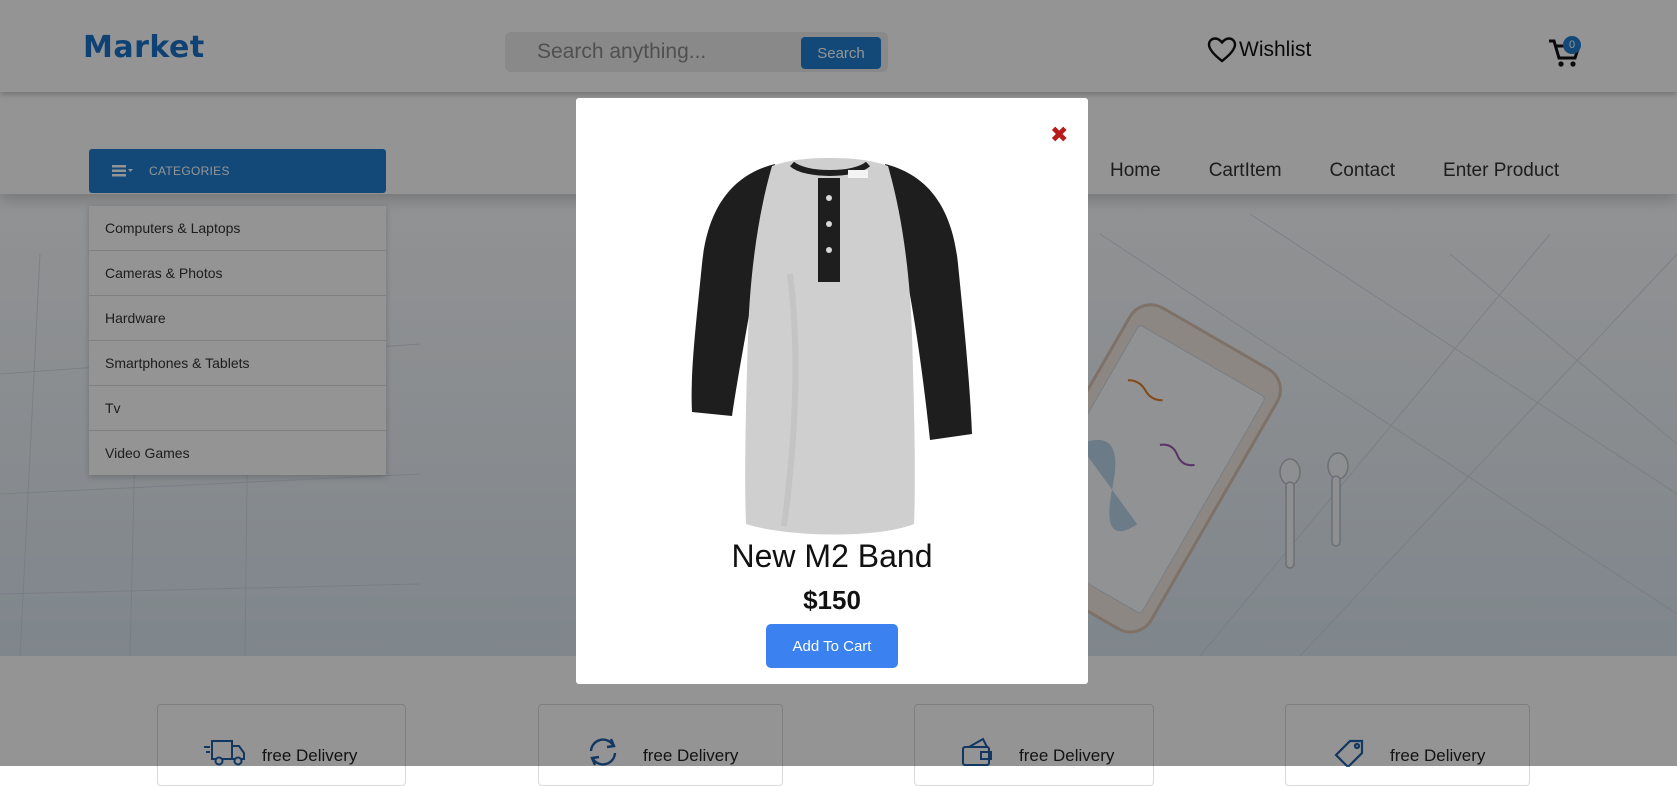  What do you see at coordinates (832, 646) in the screenshot?
I see `add-to-cart-button: Add To Cart` at bounding box center [832, 646].